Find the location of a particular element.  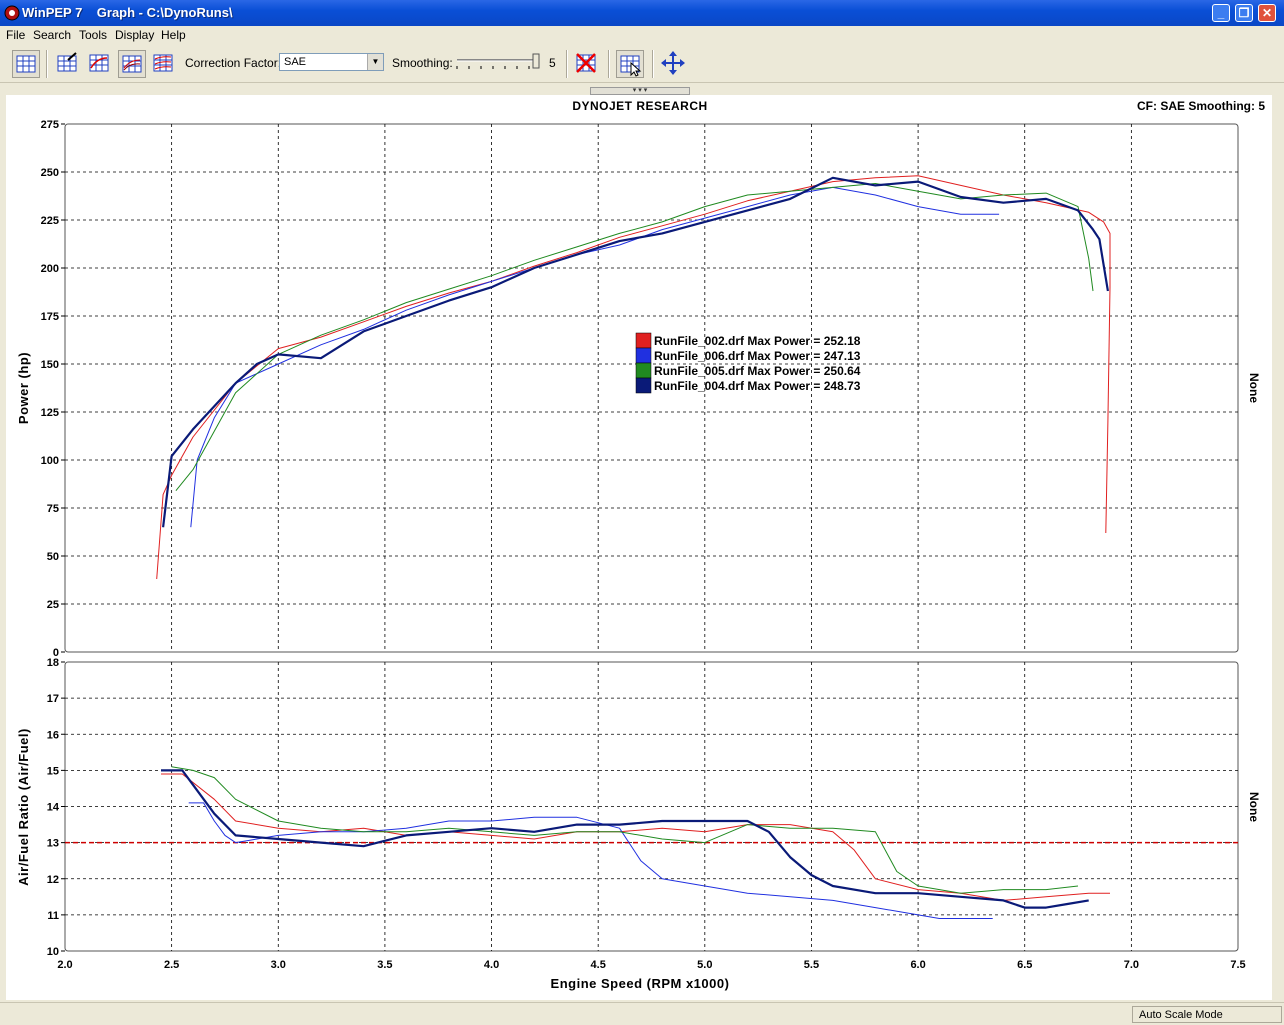

move-arrows-icon is located at coordinates (673, 63).